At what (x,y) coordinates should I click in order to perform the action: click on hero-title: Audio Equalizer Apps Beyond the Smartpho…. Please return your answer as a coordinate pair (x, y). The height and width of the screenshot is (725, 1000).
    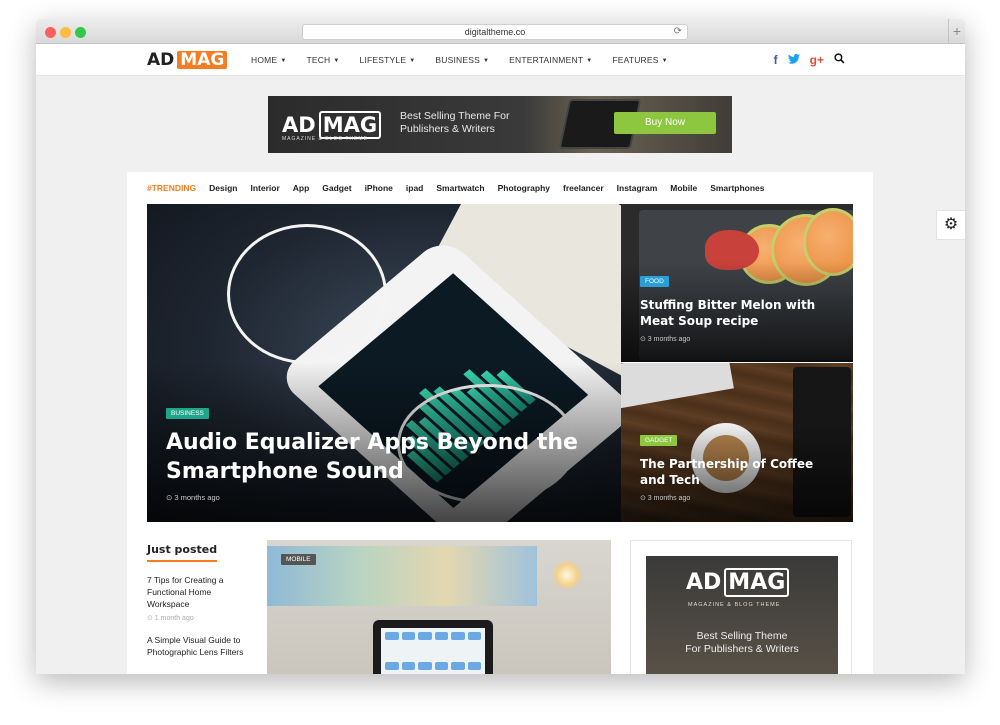
    Looking at the image, I should click on (386, 457).